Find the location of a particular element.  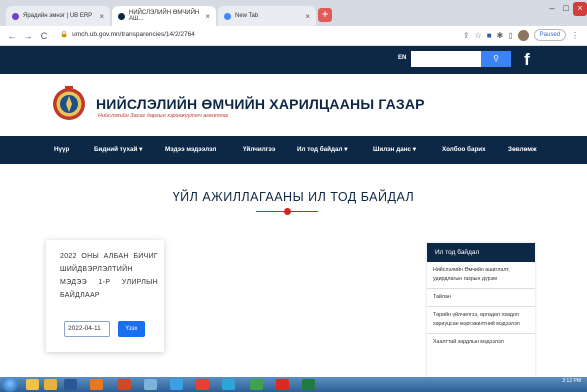

site-title: НИЙСЛЭЛИЙН ӨМЧИЙН ХАРИЛЦААНЫ ГАЗАР is located at coordinates (260, 104).